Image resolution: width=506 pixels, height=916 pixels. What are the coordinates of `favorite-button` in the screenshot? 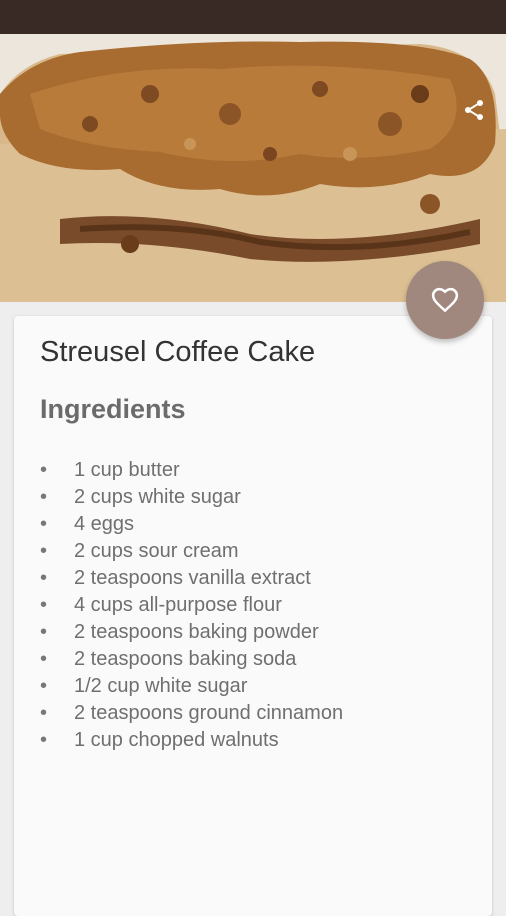 It's located at (445, 300).